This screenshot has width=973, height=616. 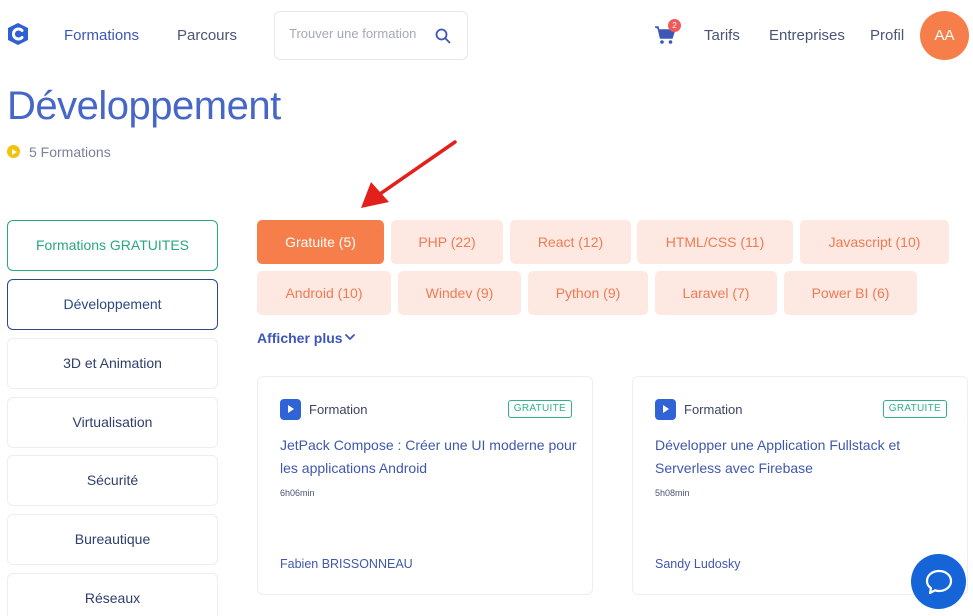 What do you see at coordinates (570, 242) in the screenshot?
I see `filter-react: React (12)` at bounding box center [570, 242].